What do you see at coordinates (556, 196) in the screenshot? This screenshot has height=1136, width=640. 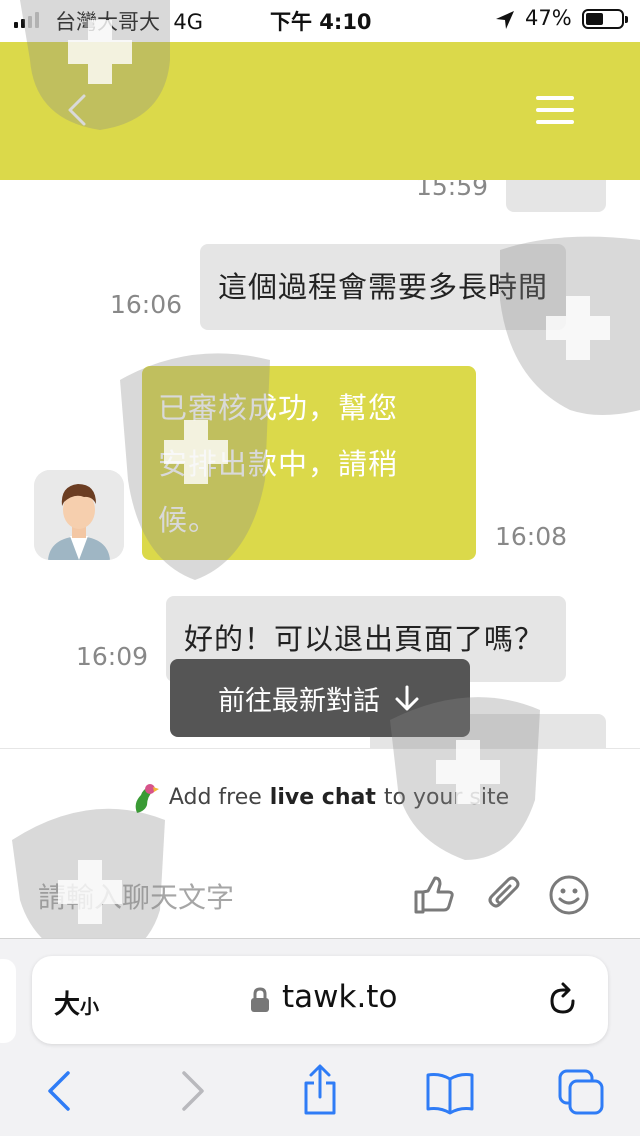 I see `message-bubble-visitor` at bounding box center [556, 196].